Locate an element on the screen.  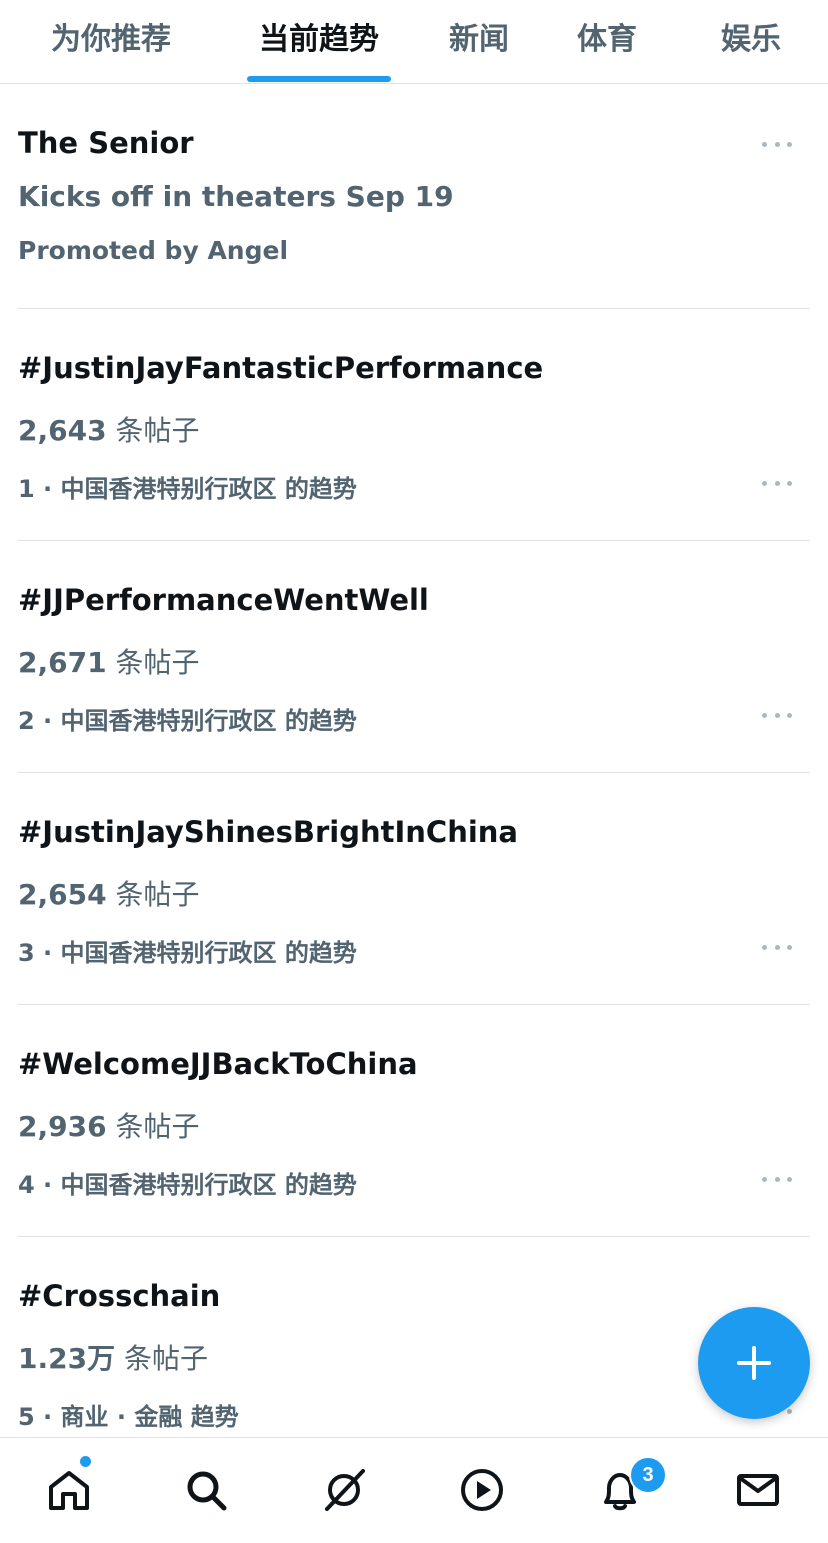
nav-home is located at coordinates (69, 1490).